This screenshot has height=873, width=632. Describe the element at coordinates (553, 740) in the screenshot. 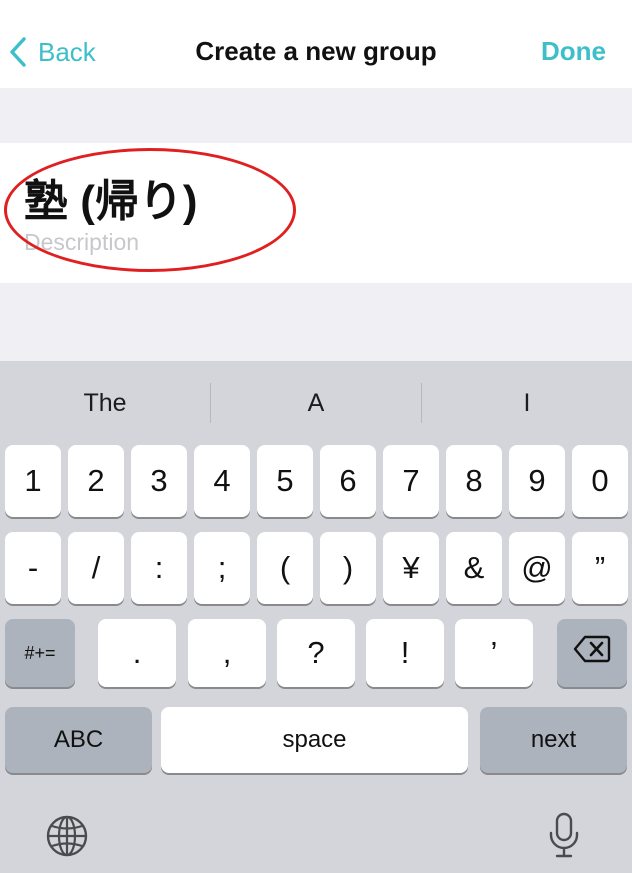

I see `next-key: next` at that location.